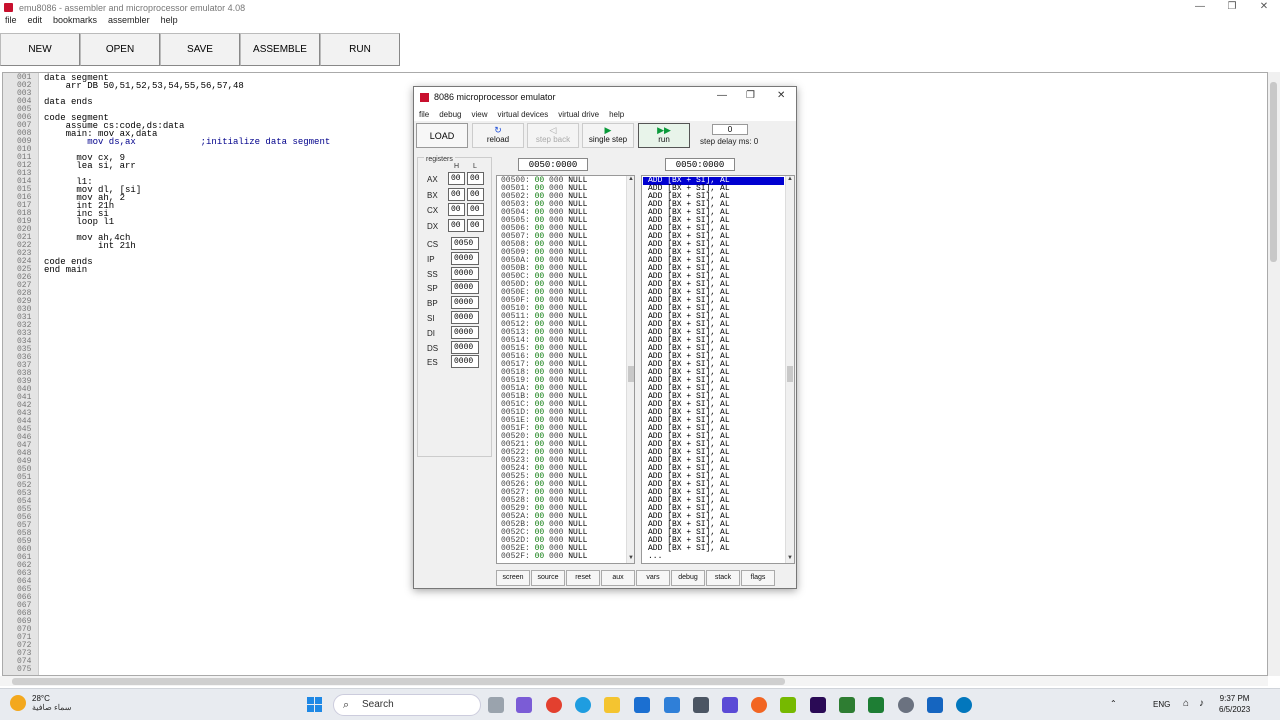  What do you see at coordinates (713, 549) in the screenshot?
I see `disassembly-row: ADD [BX + SI], AL` at bounding box center [713, 549].